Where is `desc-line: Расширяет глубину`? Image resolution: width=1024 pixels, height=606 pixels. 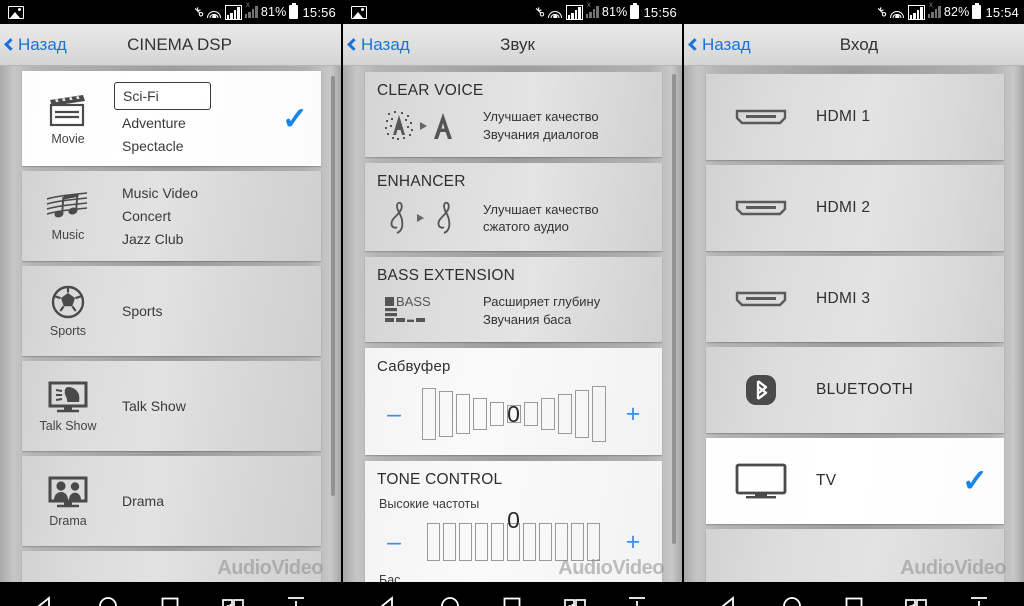 desc-line: Расширяет глубину is located at coordinates (542, 302).